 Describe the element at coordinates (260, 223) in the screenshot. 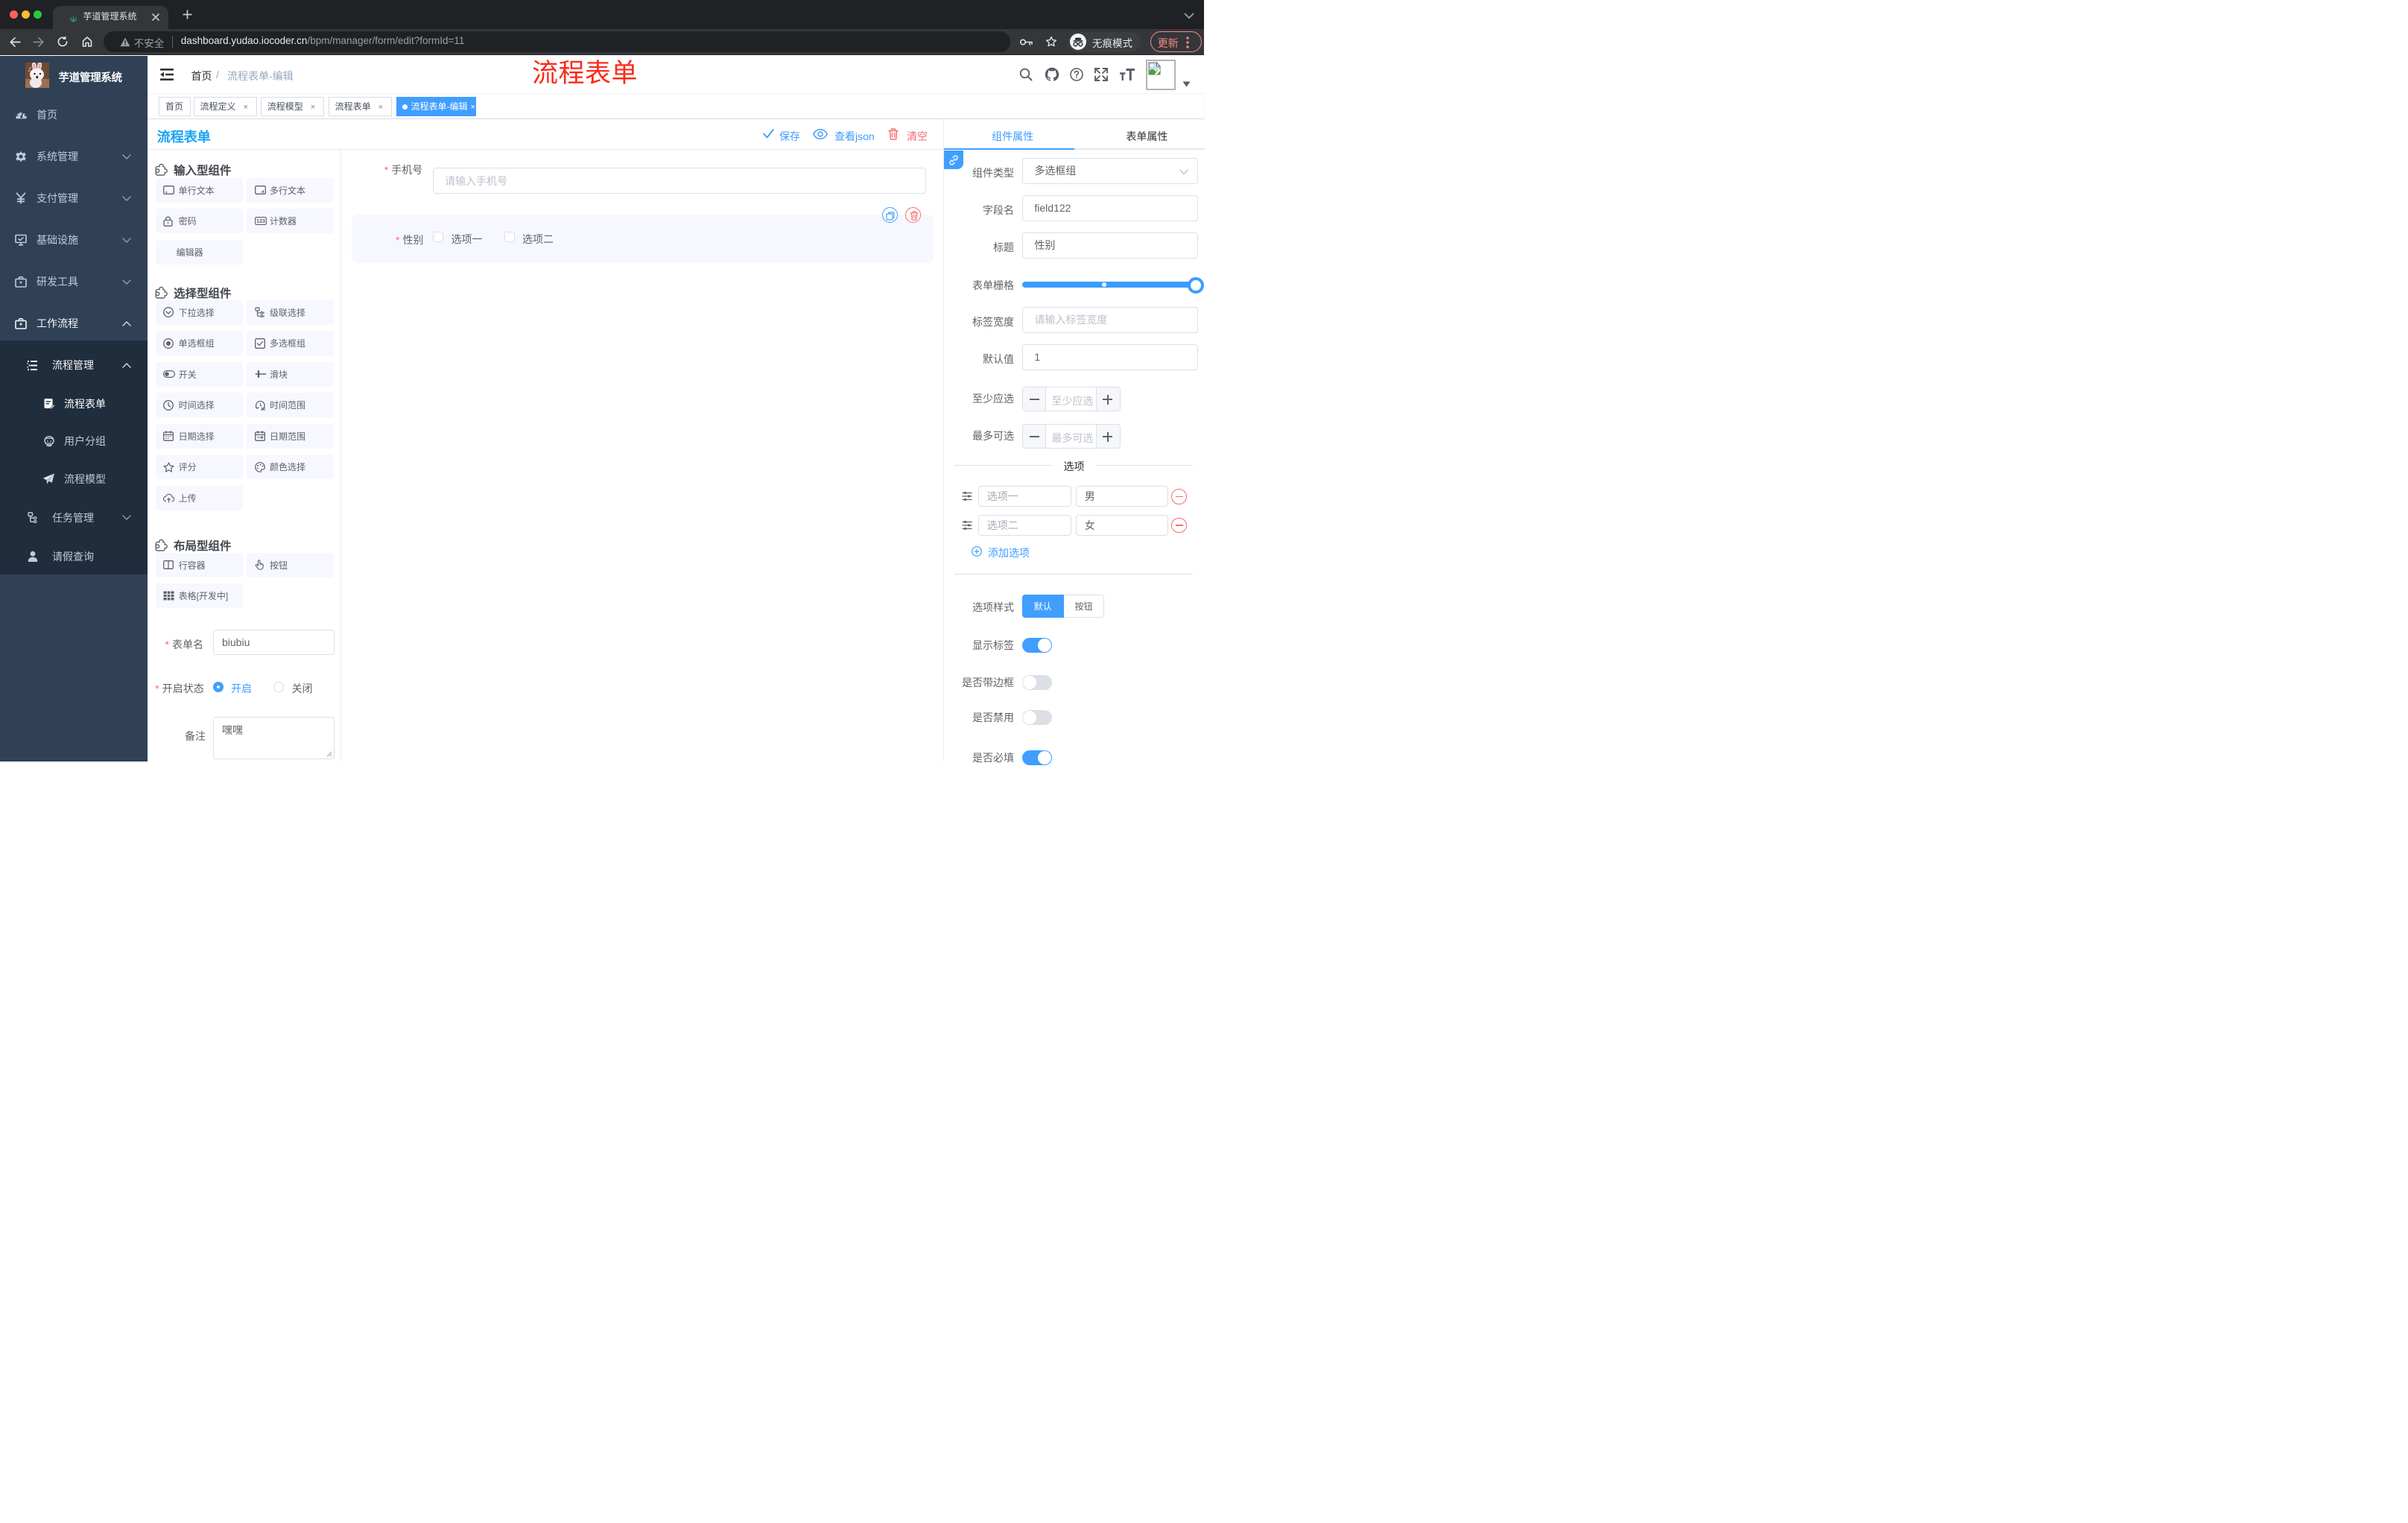

I see `svg-text: 123` at that location.